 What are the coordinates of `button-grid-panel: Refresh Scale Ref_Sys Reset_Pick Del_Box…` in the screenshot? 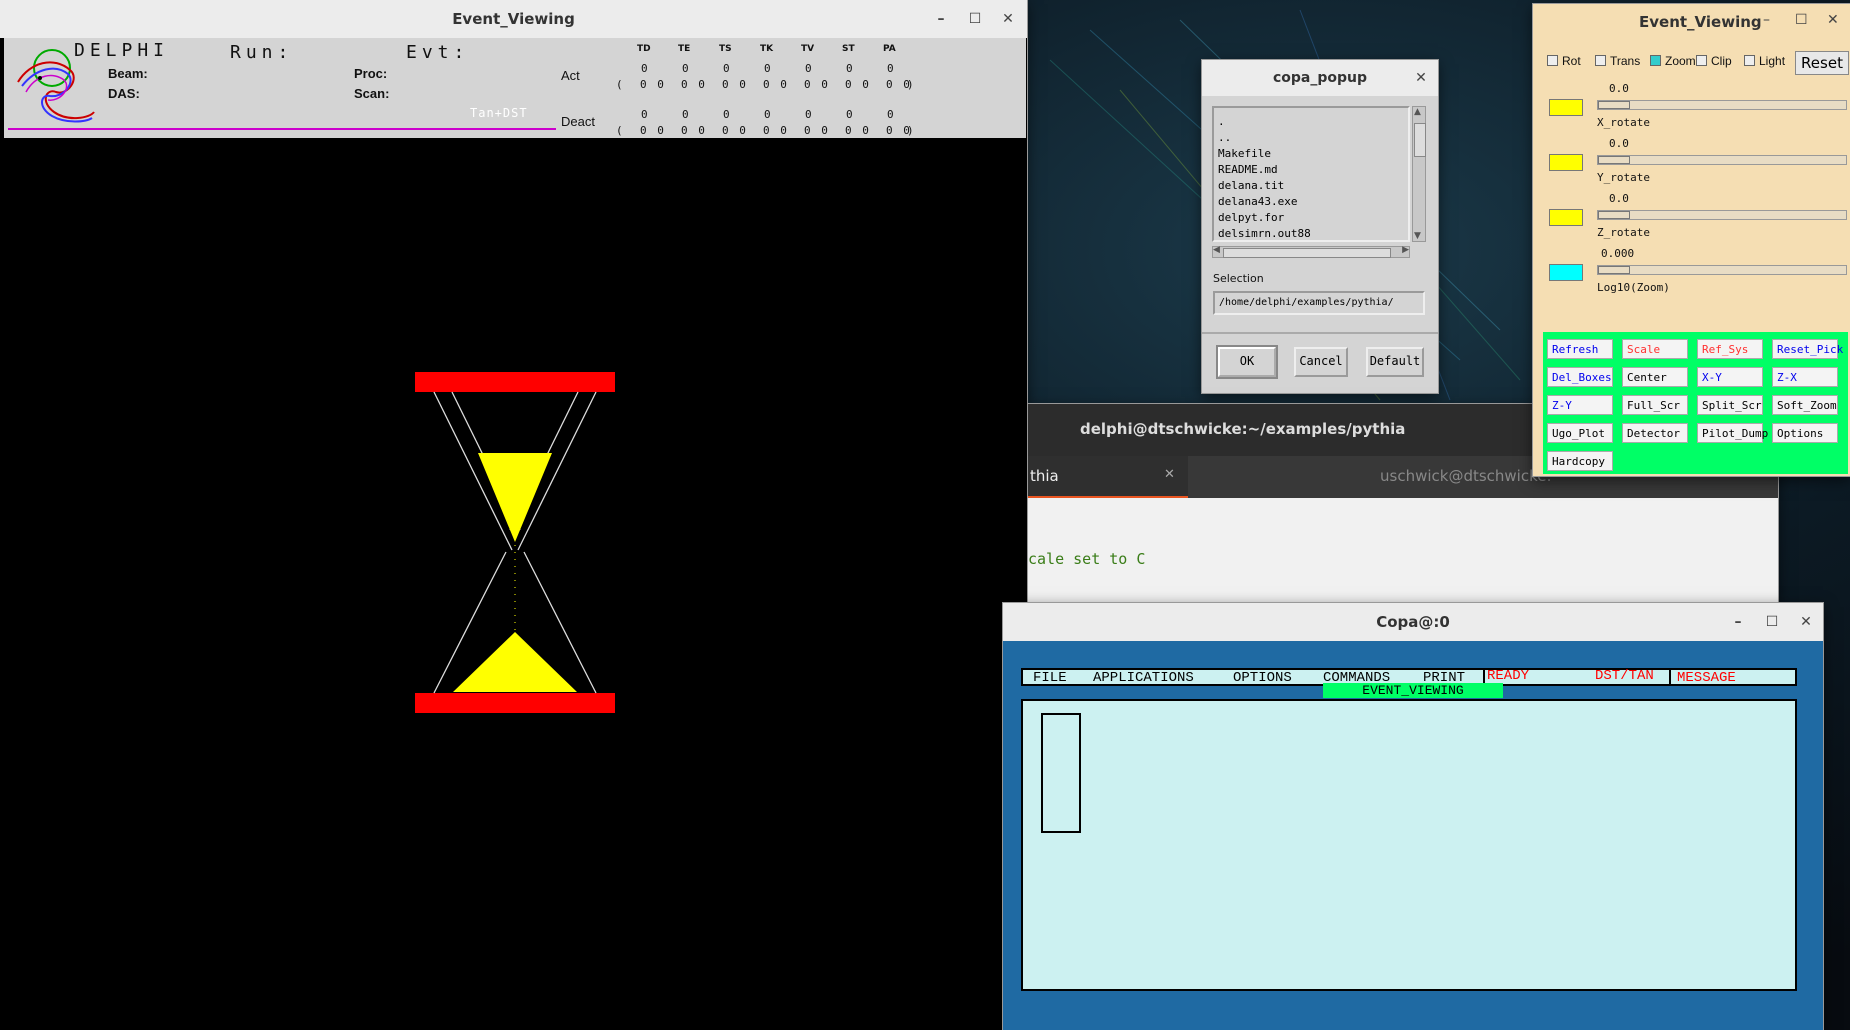 It's located at (1695, 403).